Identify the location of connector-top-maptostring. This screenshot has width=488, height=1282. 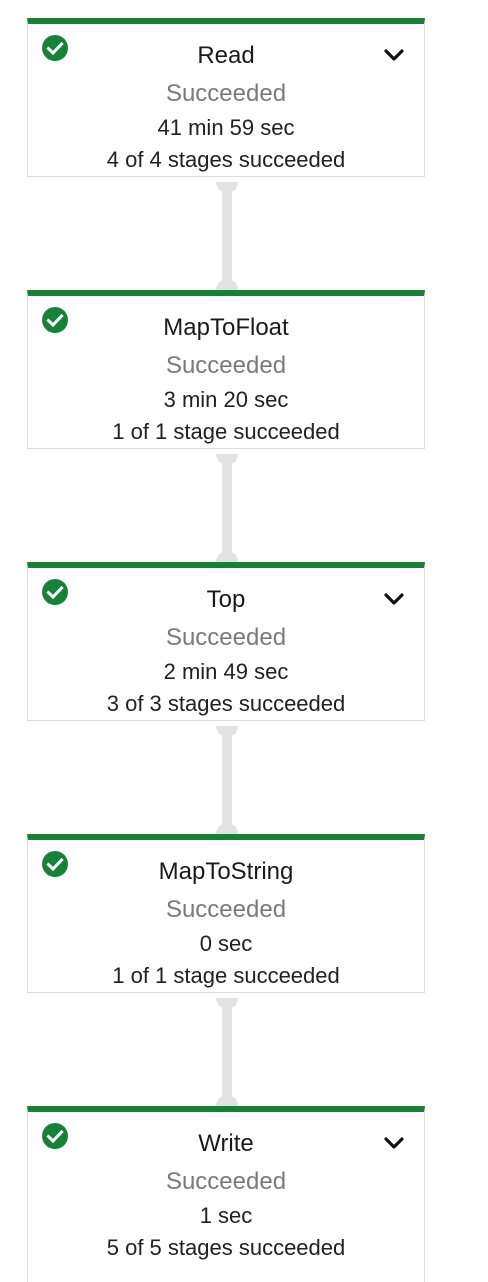
(227, 780).